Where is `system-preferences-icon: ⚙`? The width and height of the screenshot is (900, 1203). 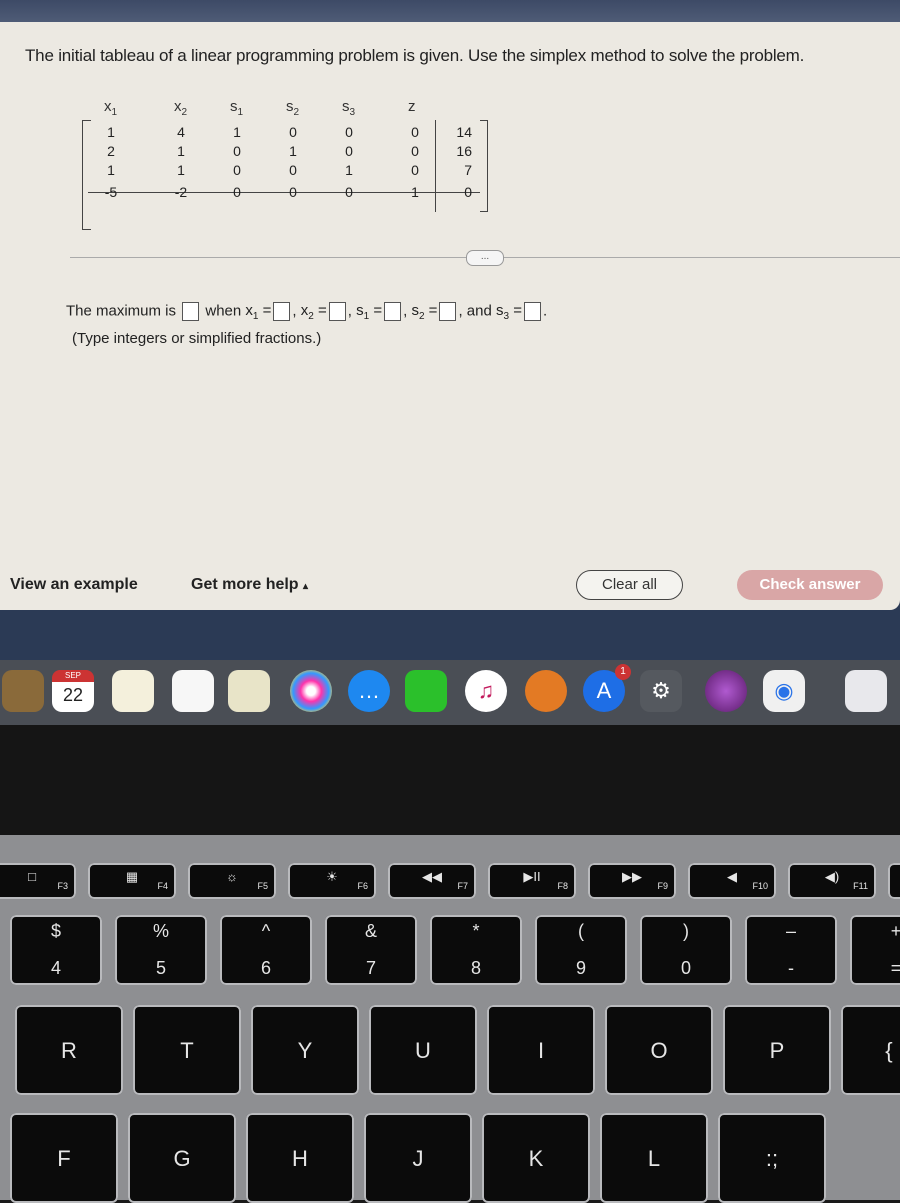 system-preferences-icon: ⚙ is located at coordinates (661, 691).